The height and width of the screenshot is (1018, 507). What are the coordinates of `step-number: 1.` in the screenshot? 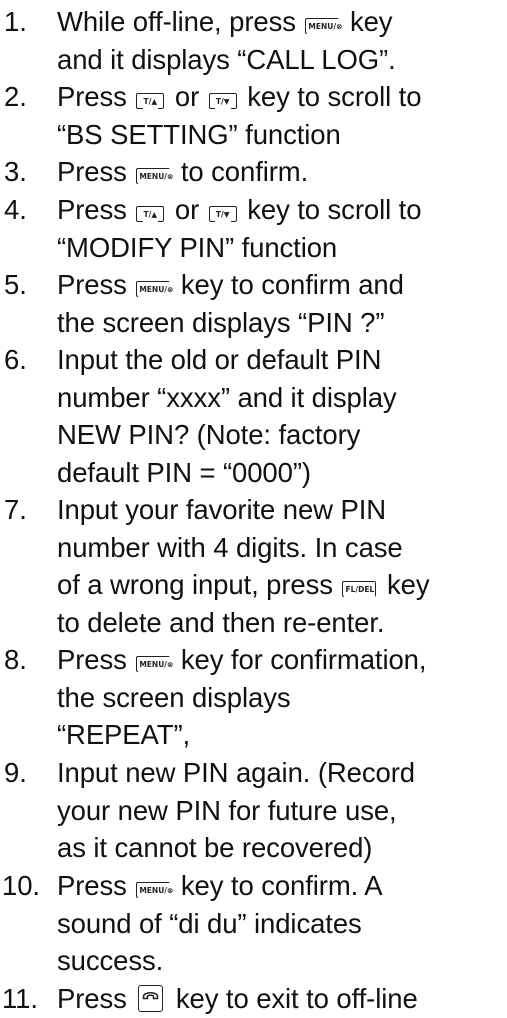 It's located at (15, 21).